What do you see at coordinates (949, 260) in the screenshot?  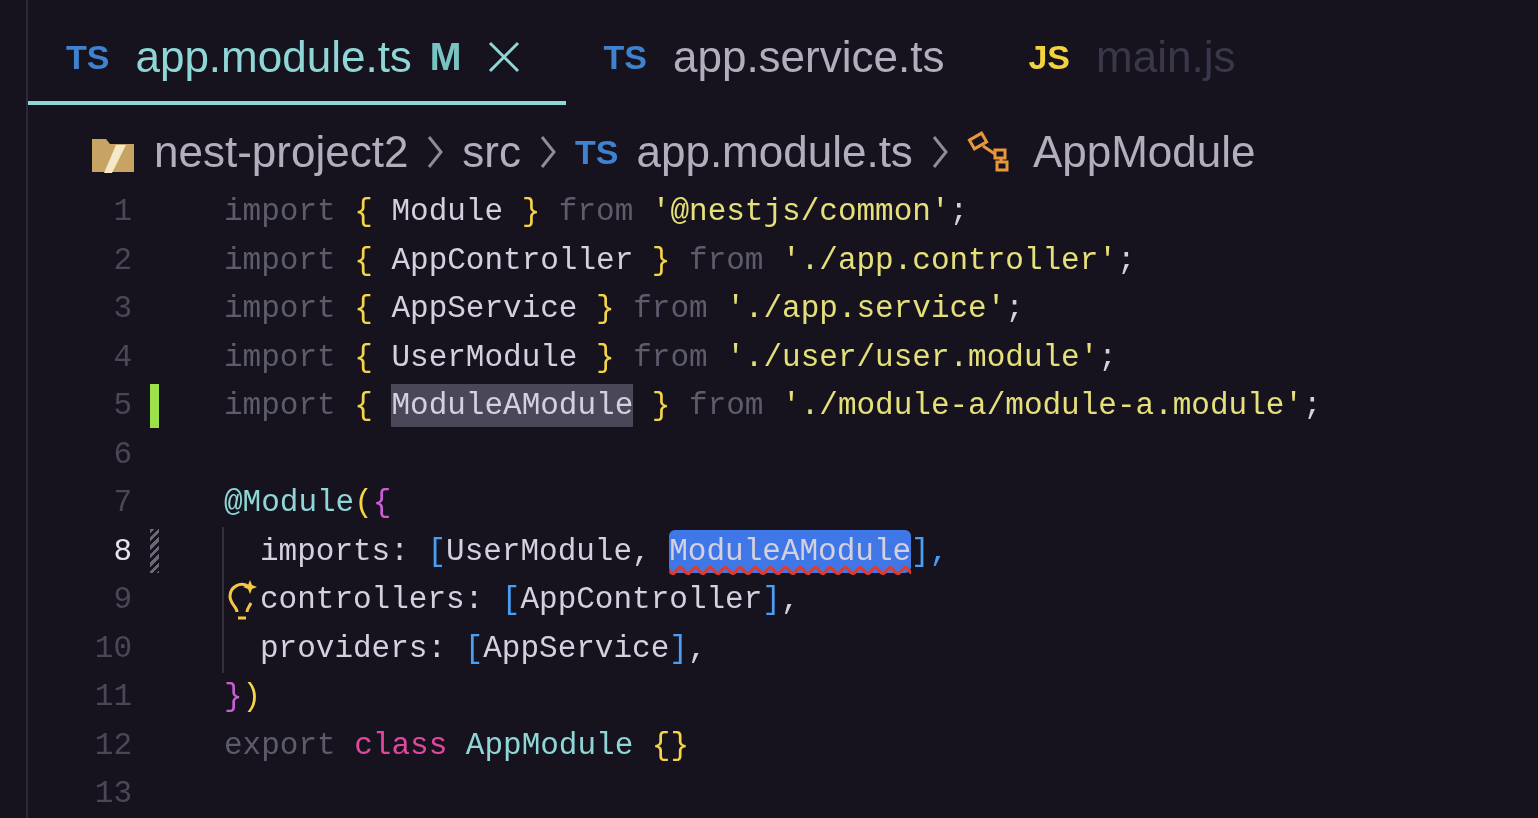 I see `code-token: './app.controller'` at bounding box center [949, 260].